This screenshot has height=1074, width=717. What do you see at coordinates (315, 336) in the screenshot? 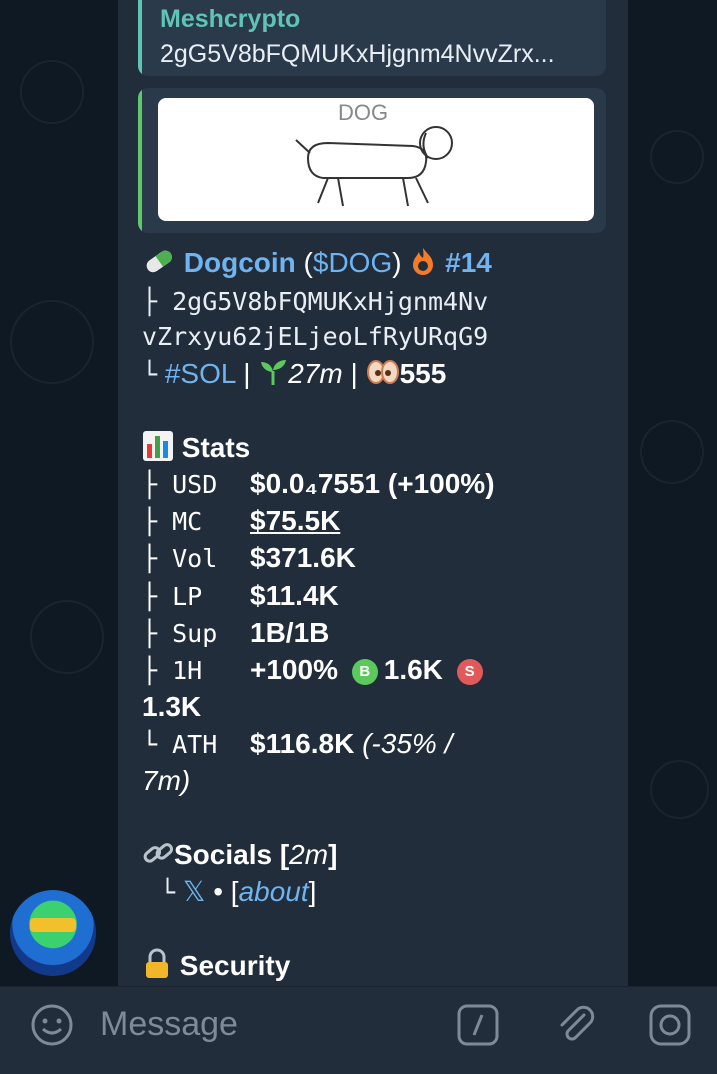
I see `address-line-2: vZrxyu62jELjeoLfRyURqG9` at bounding box center [315, 336].